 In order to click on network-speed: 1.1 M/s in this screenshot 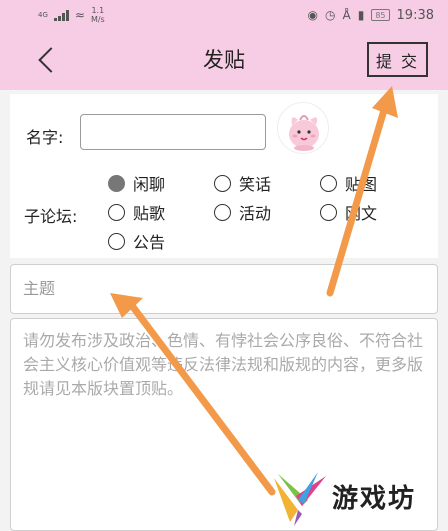, I will do `click(98, 15)`.